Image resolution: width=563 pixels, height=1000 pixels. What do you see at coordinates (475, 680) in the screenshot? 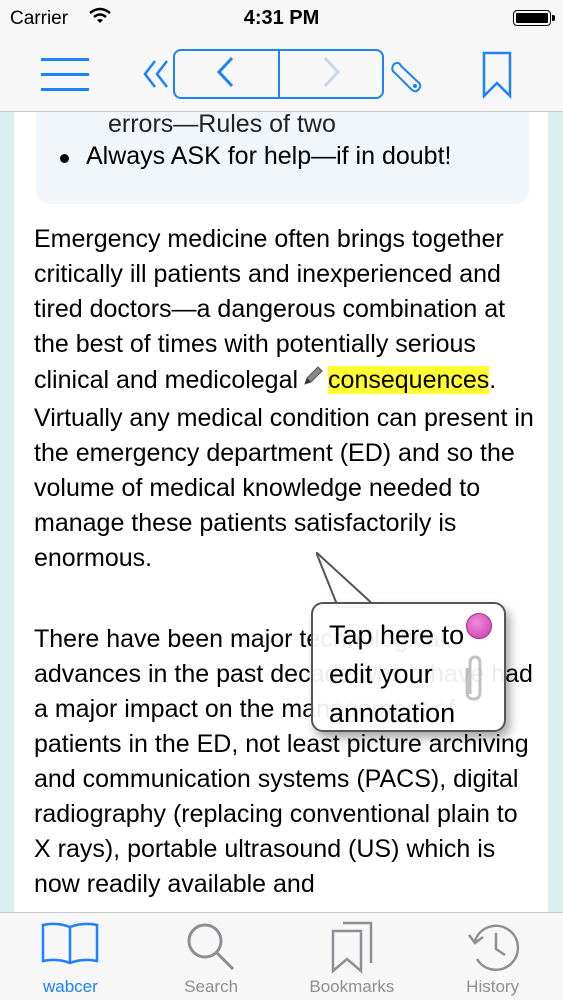
I see `paperclip-icon` at bounding box center [475, 680].